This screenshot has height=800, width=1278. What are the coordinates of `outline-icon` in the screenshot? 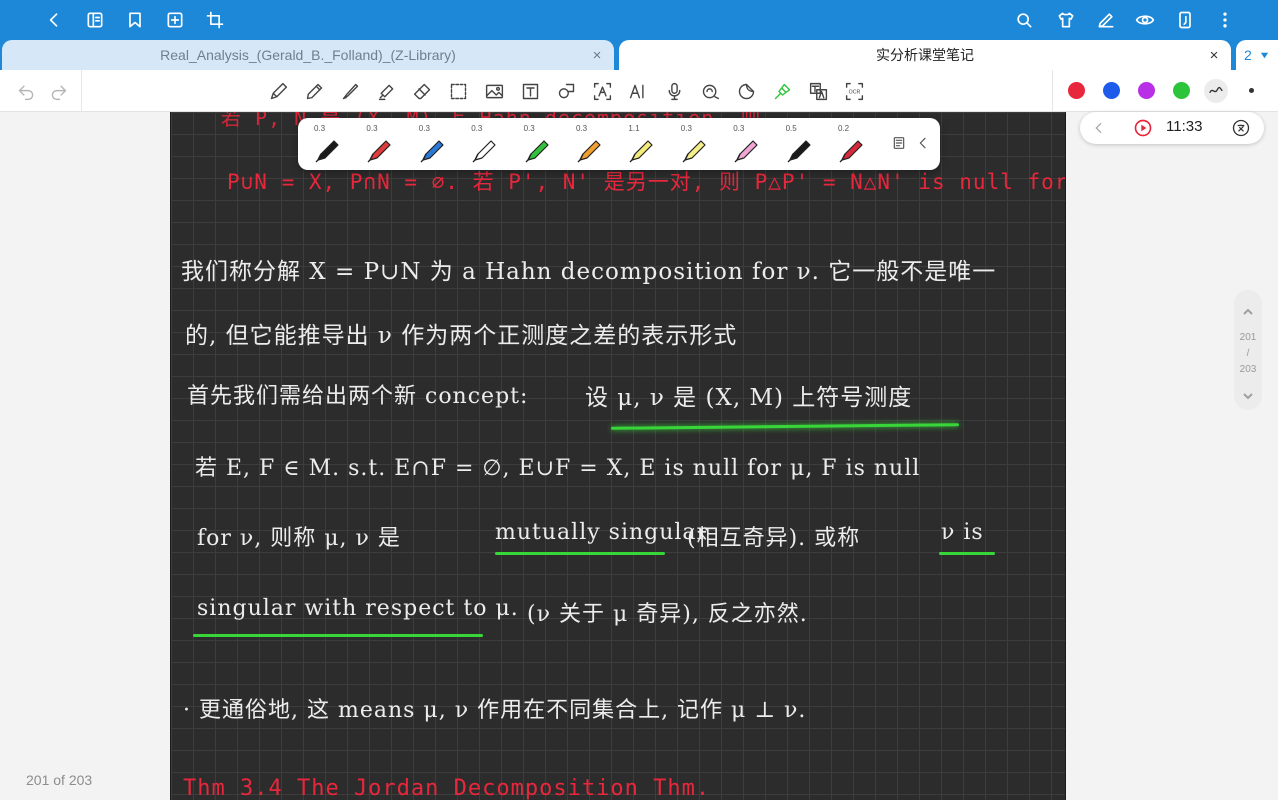 It's located at (95, 20).